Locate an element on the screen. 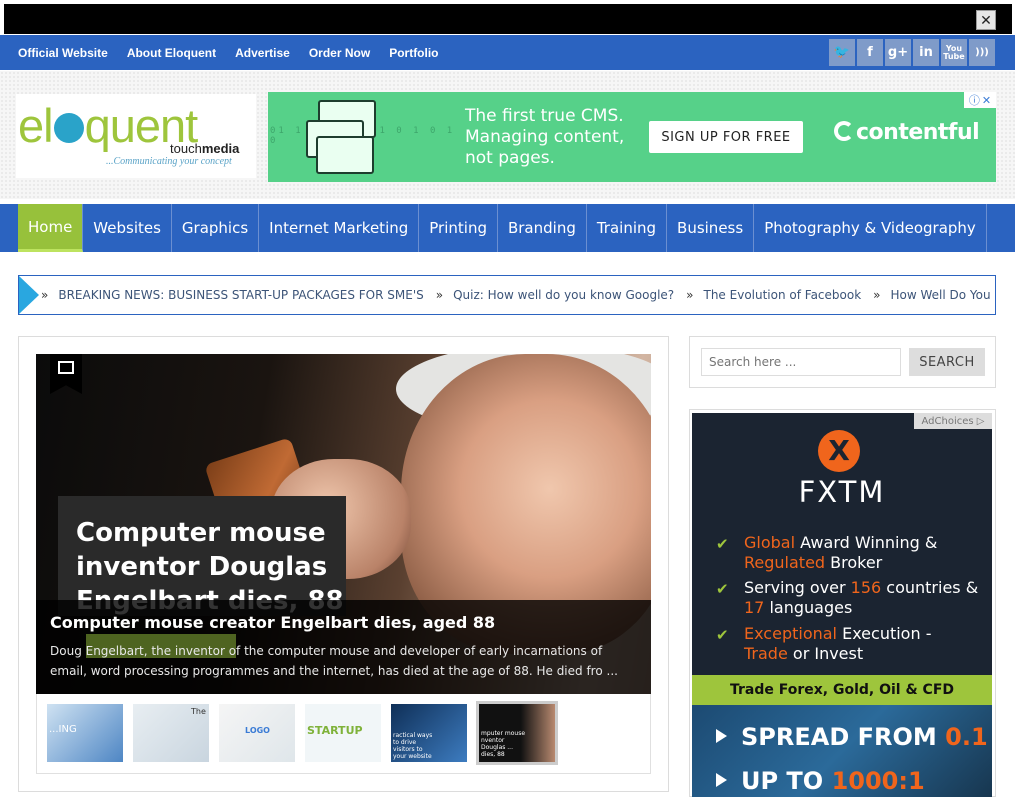 This screenshot has width=1015, height=797. info-icon: ⓘ is located at coordinates (974, 100).